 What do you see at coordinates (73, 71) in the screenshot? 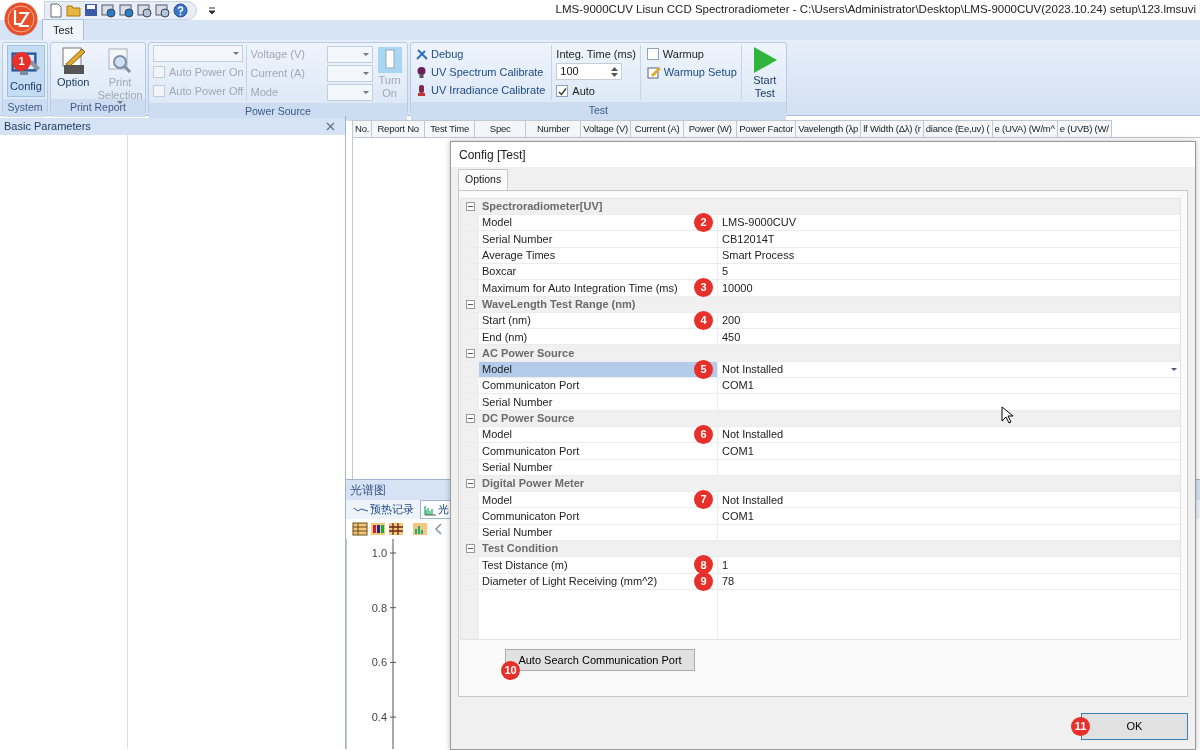
I see `ribbon-button: Option` at bounding box center [73, 71].